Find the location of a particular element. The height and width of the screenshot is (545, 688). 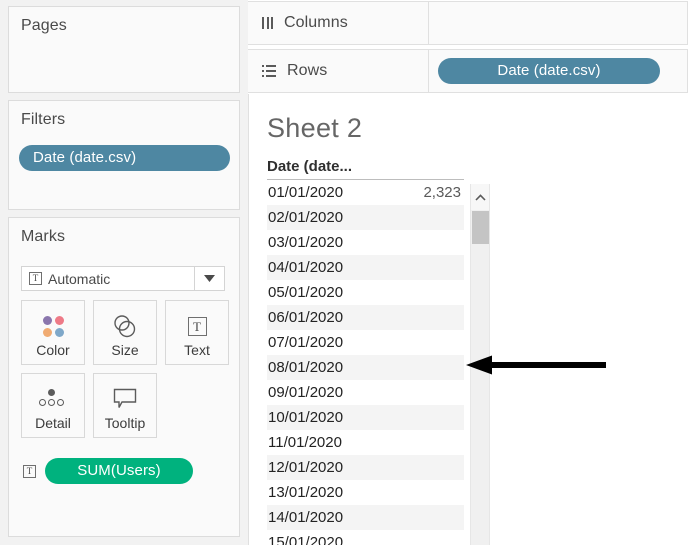

rows-shelf-dropzone: Date (date.csv) is located at coordinates (558, 71).